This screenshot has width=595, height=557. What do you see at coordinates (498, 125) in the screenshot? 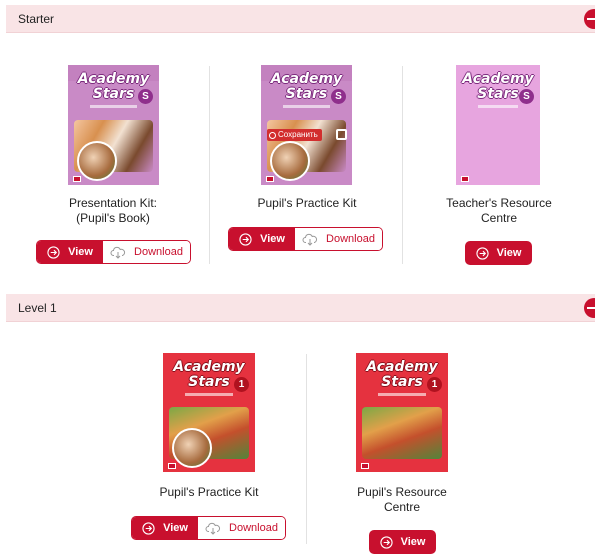
I see `book-cover-teachers-resource-centre: Academy Stars S` at bounding box center [498, 125].